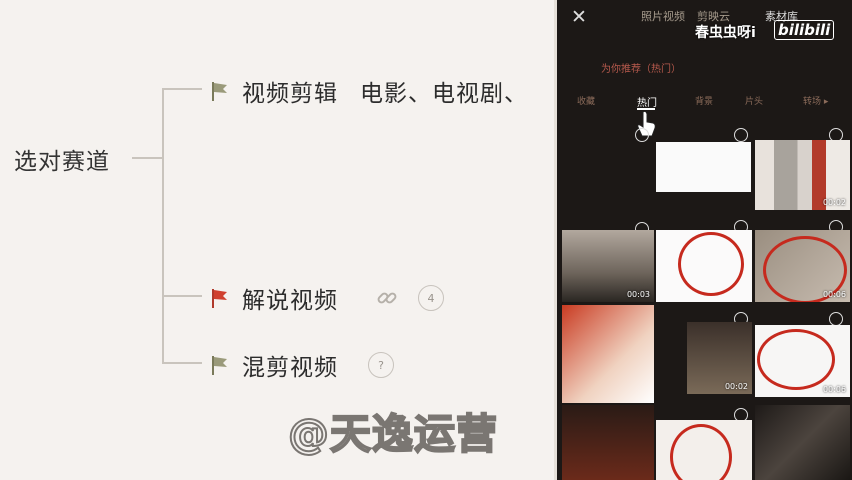 This screenshot has width=852, height=480. I want to click on branch-label: 解说视频, so click(290, 301).